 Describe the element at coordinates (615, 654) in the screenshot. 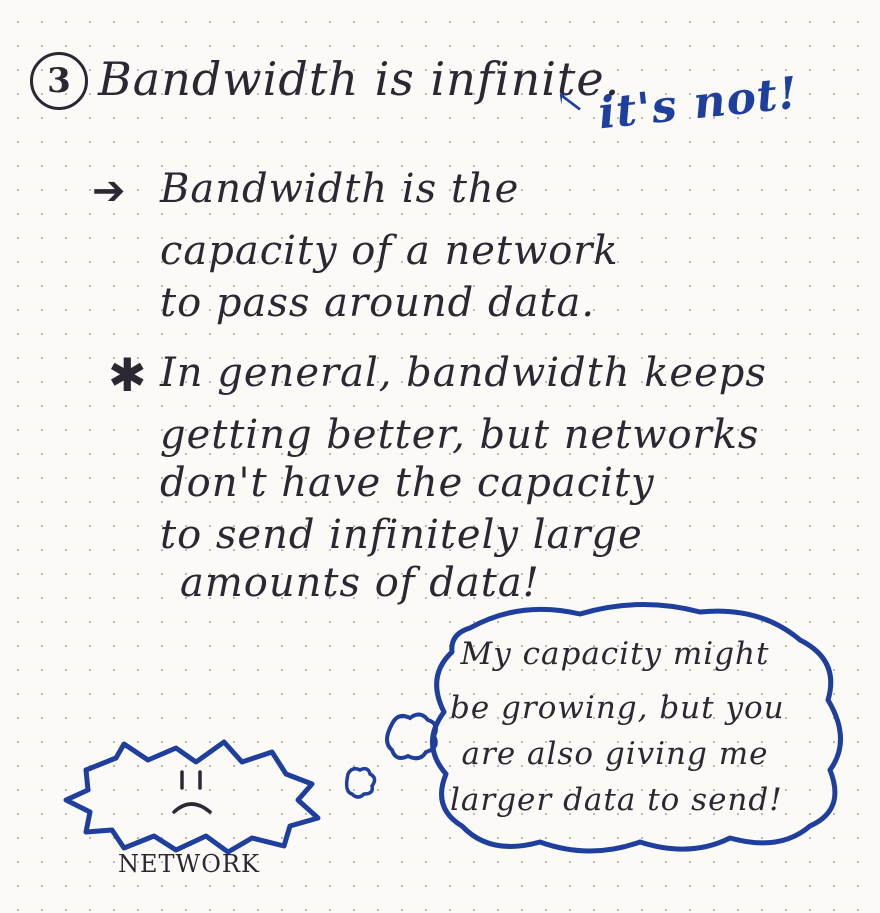

I see `thought-bubble-line: My capacity might` at that location.